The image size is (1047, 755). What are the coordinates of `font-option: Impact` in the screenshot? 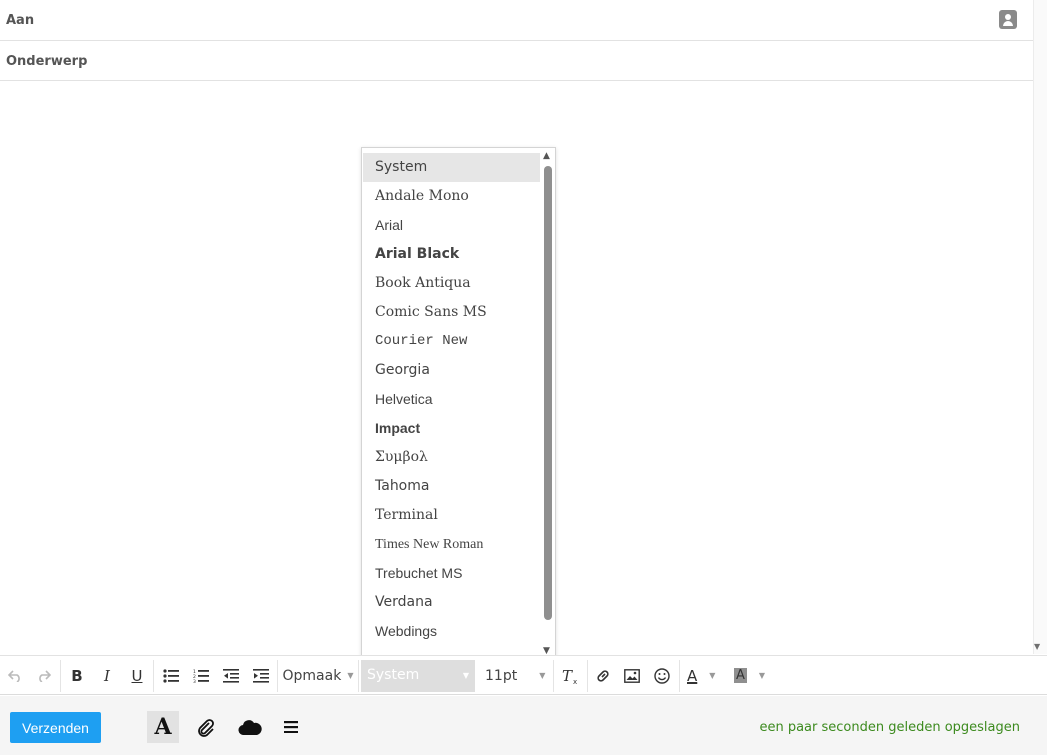 It's located at (451, 428).